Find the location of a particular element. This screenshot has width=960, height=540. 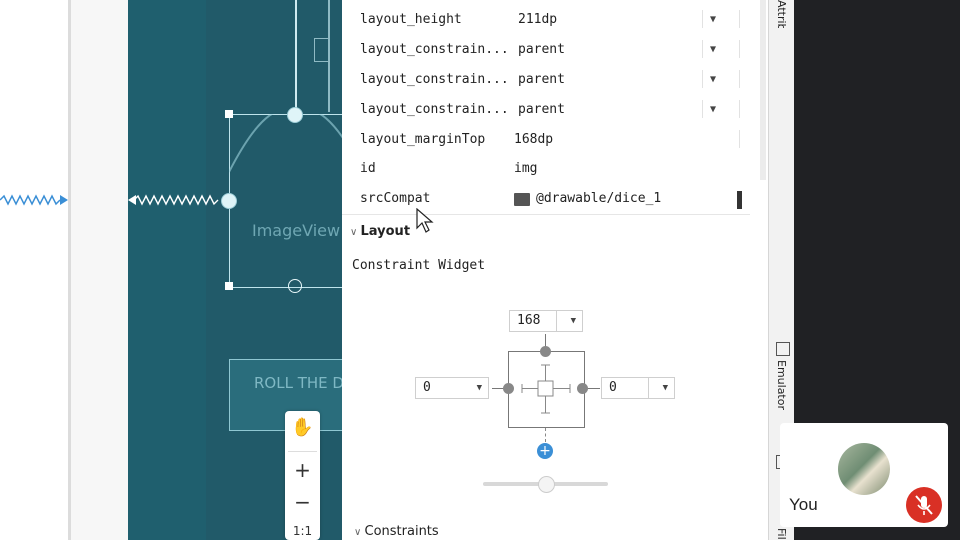

top-anchor is located at coordinates (295, 115).